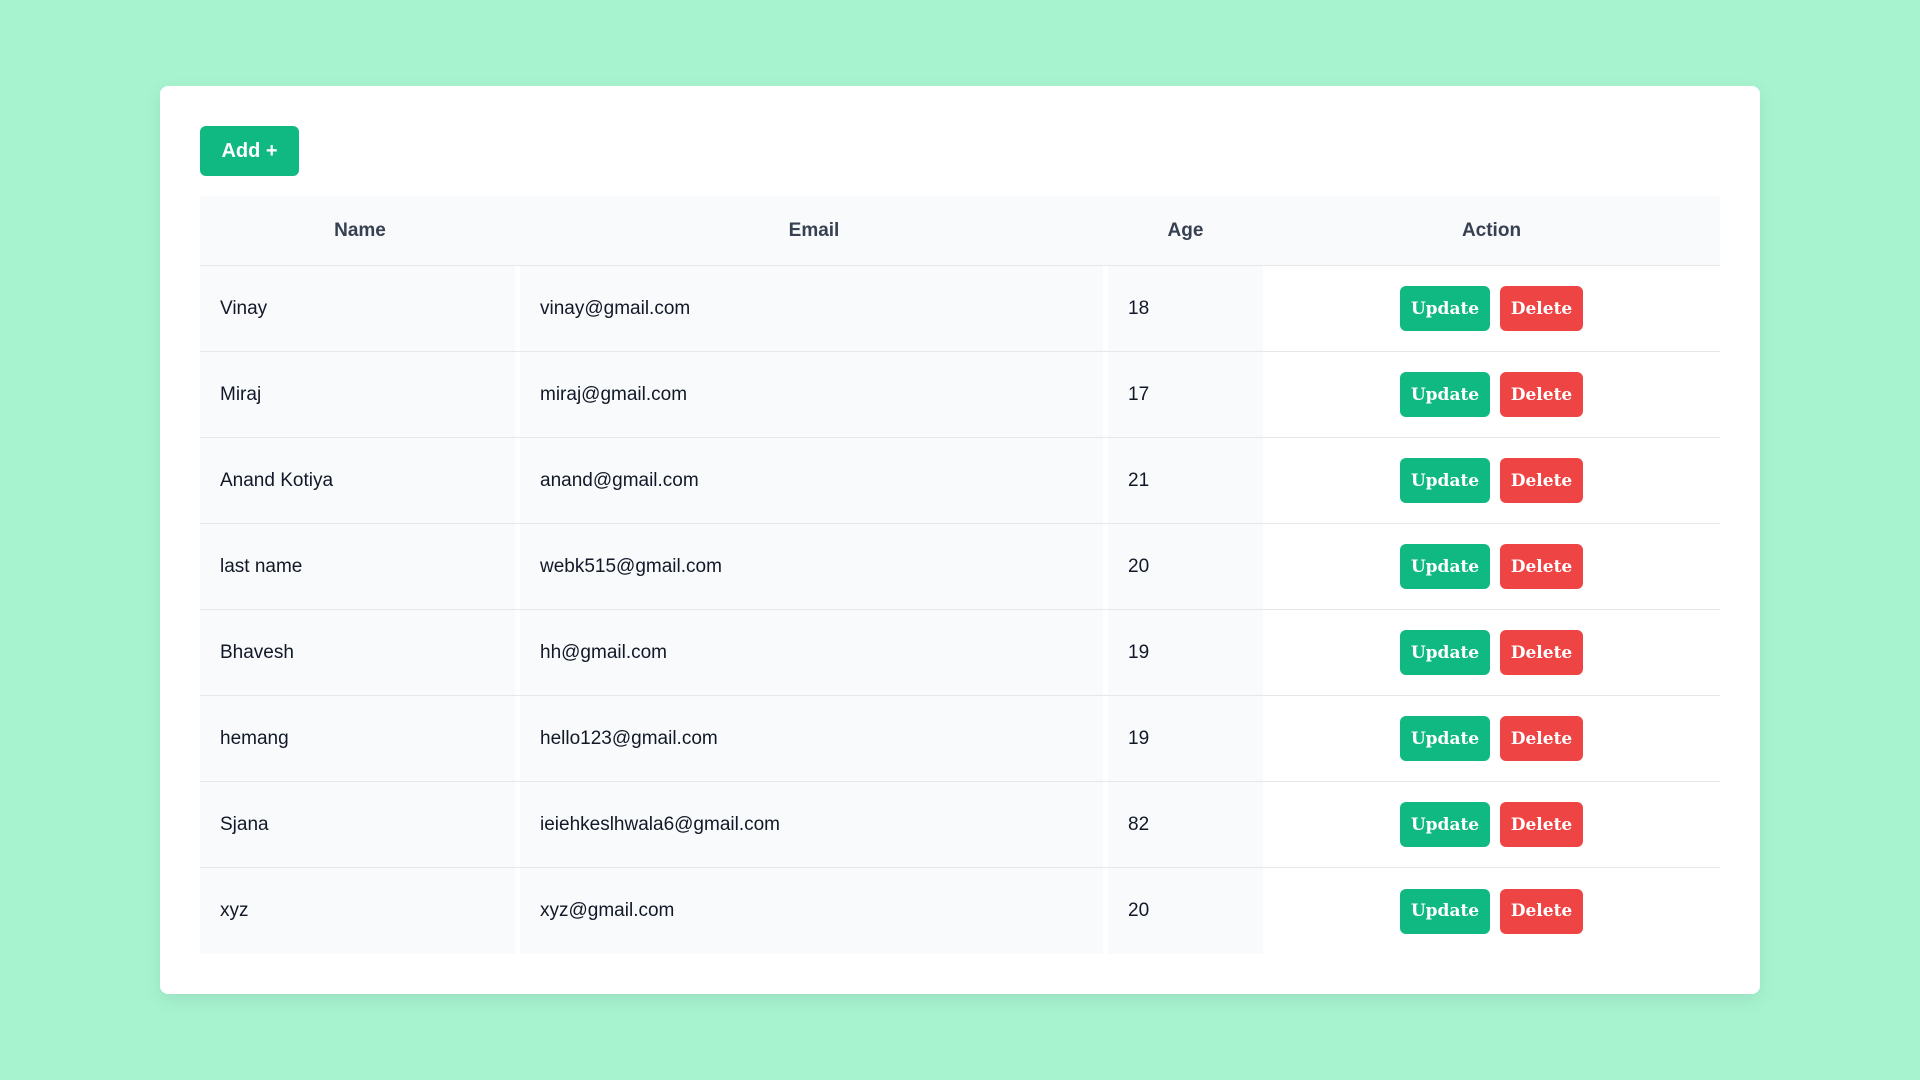  I want to click on table-row: xyz xyz@gmail.com 20 Update Delete, so click(960, 911).